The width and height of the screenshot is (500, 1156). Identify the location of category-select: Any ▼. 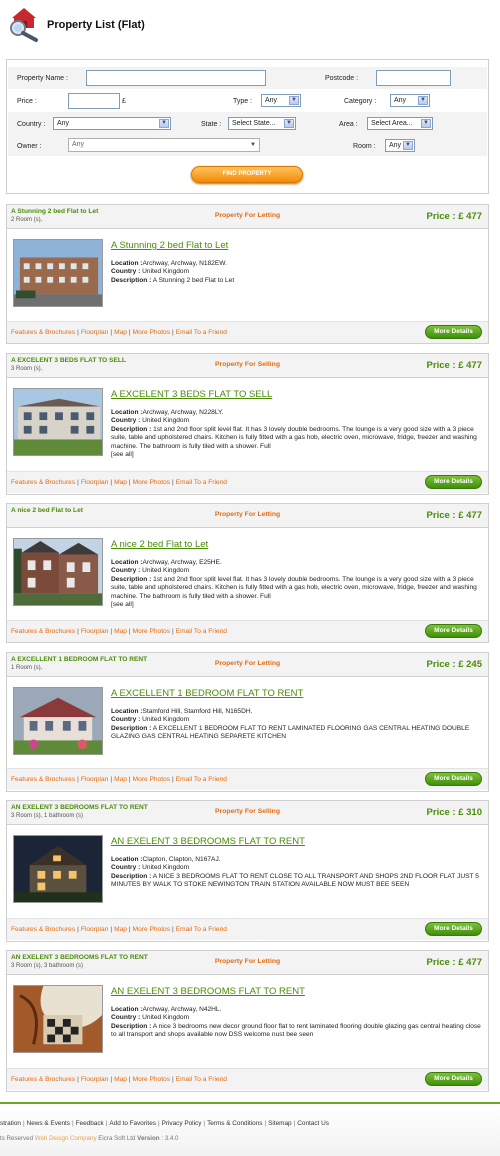
(410, 100).